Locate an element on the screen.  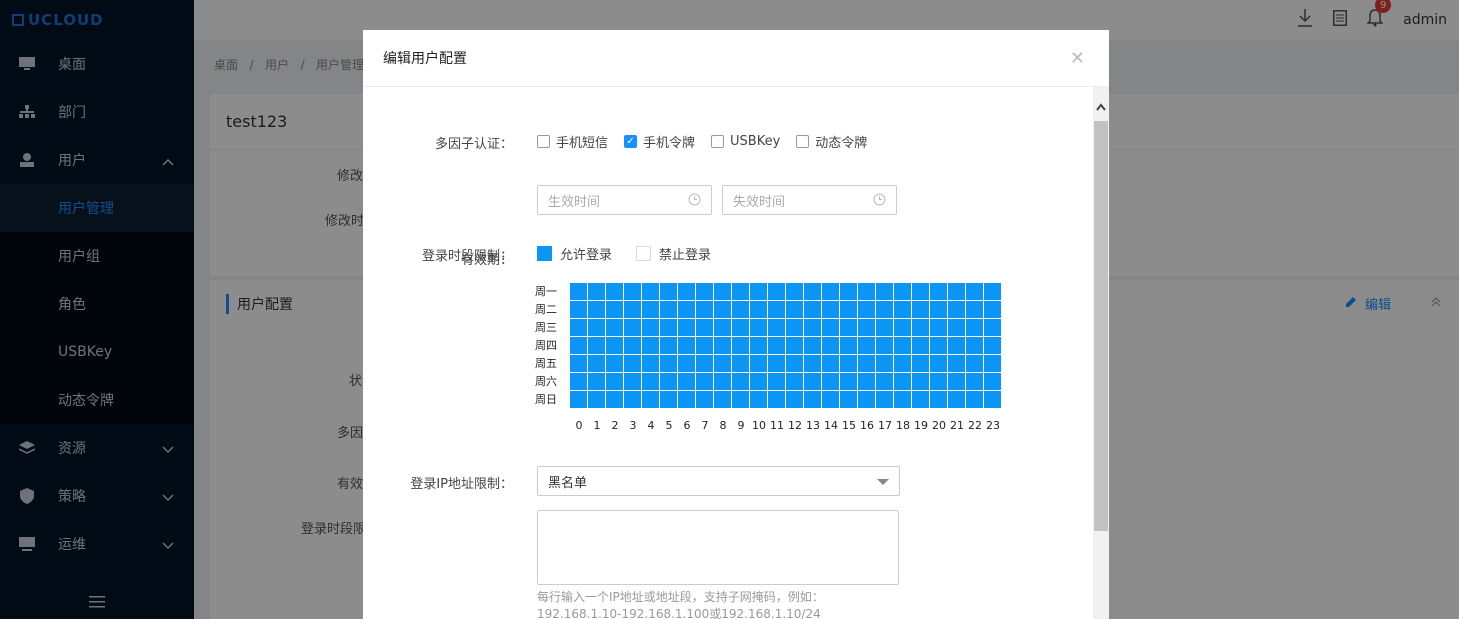
login-time-grid is located at coordinates (786, 346).